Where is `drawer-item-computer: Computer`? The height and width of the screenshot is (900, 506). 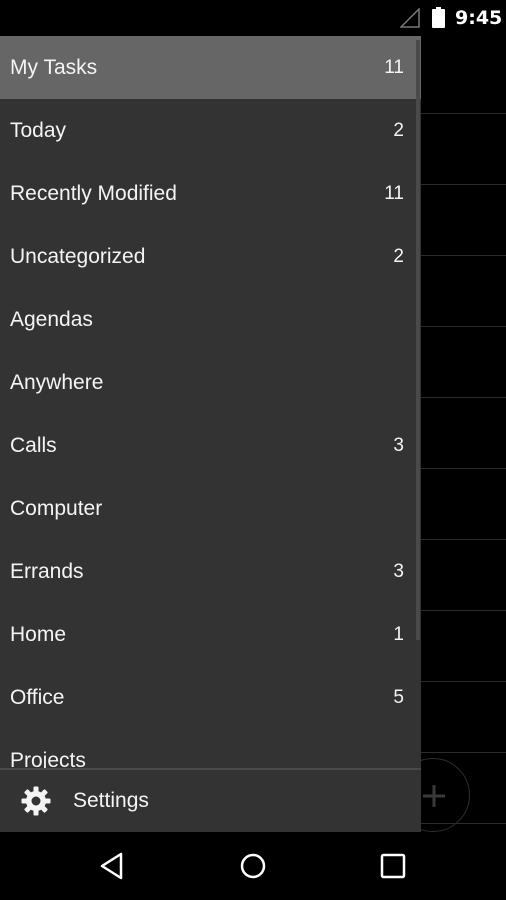
drawer-item-computer: Computer is located at coordinates (210, 508).